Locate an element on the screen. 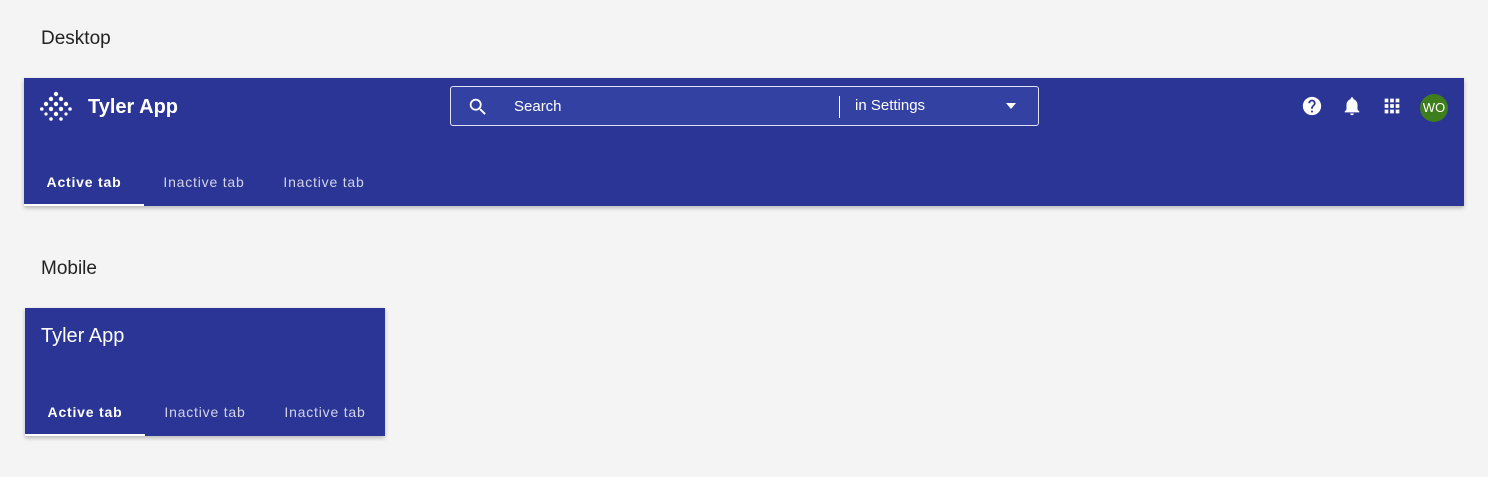 This screenshot has width=1488, height=477. mobile-section-title: Mobile is located at coordinates (69, 268).